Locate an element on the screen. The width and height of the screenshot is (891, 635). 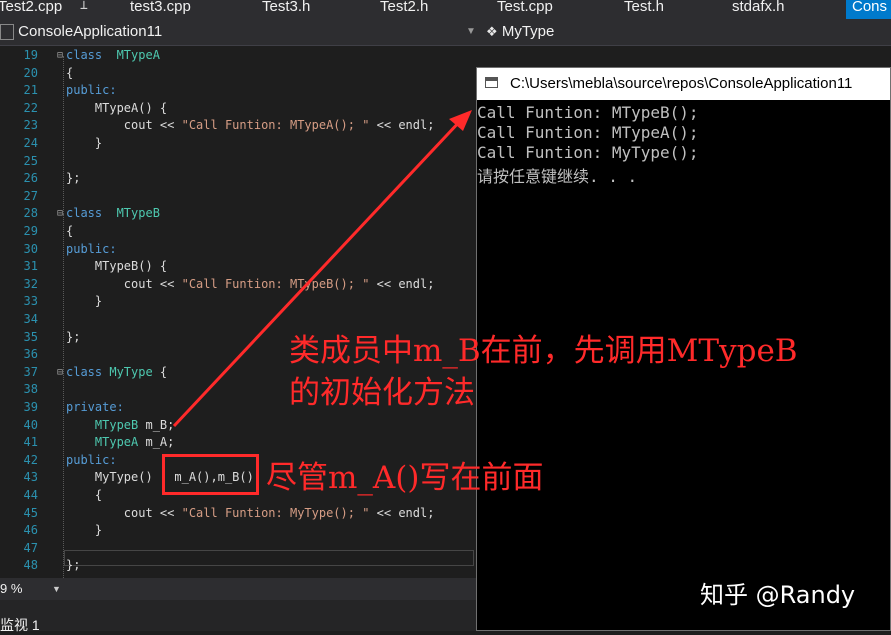
watermark: 知乎 @Randy is located at coordinates (778, 595).